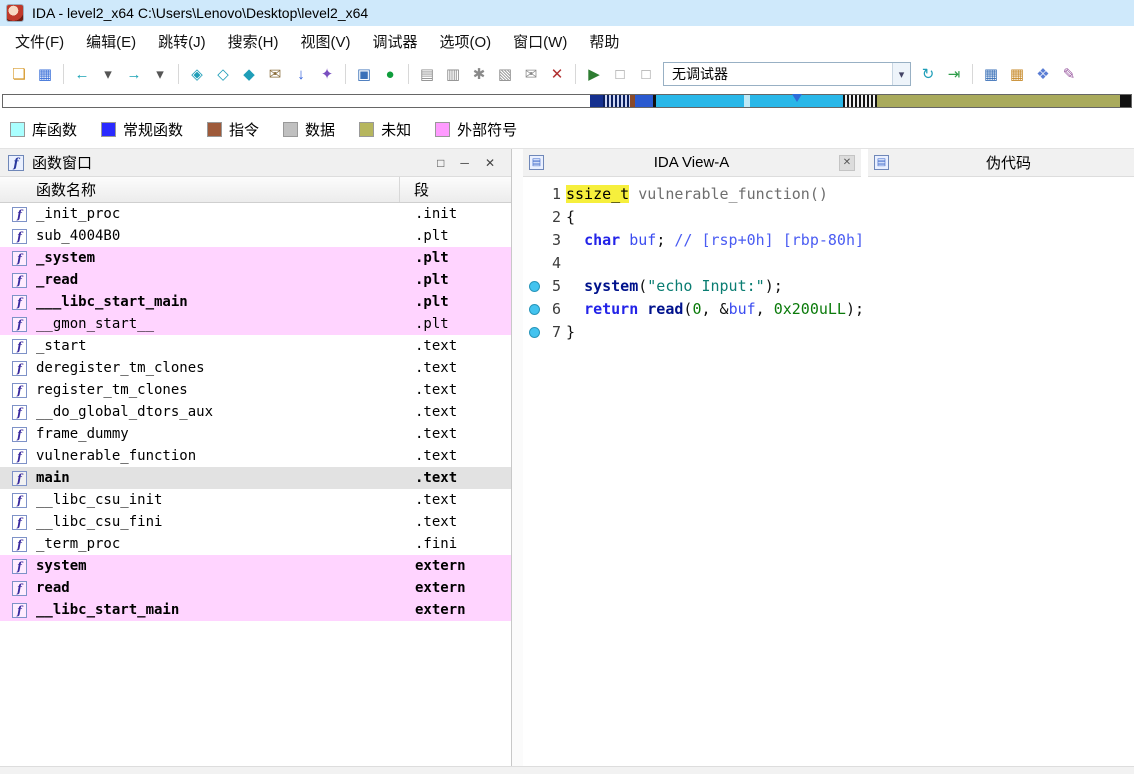 Image resolution: width=1134 pixels, height=774 pixels. What do you see at coordinates (255, 214) in the screenshot?
I see `function-row: f _init_proc .init` at bounding box center [255, 214].